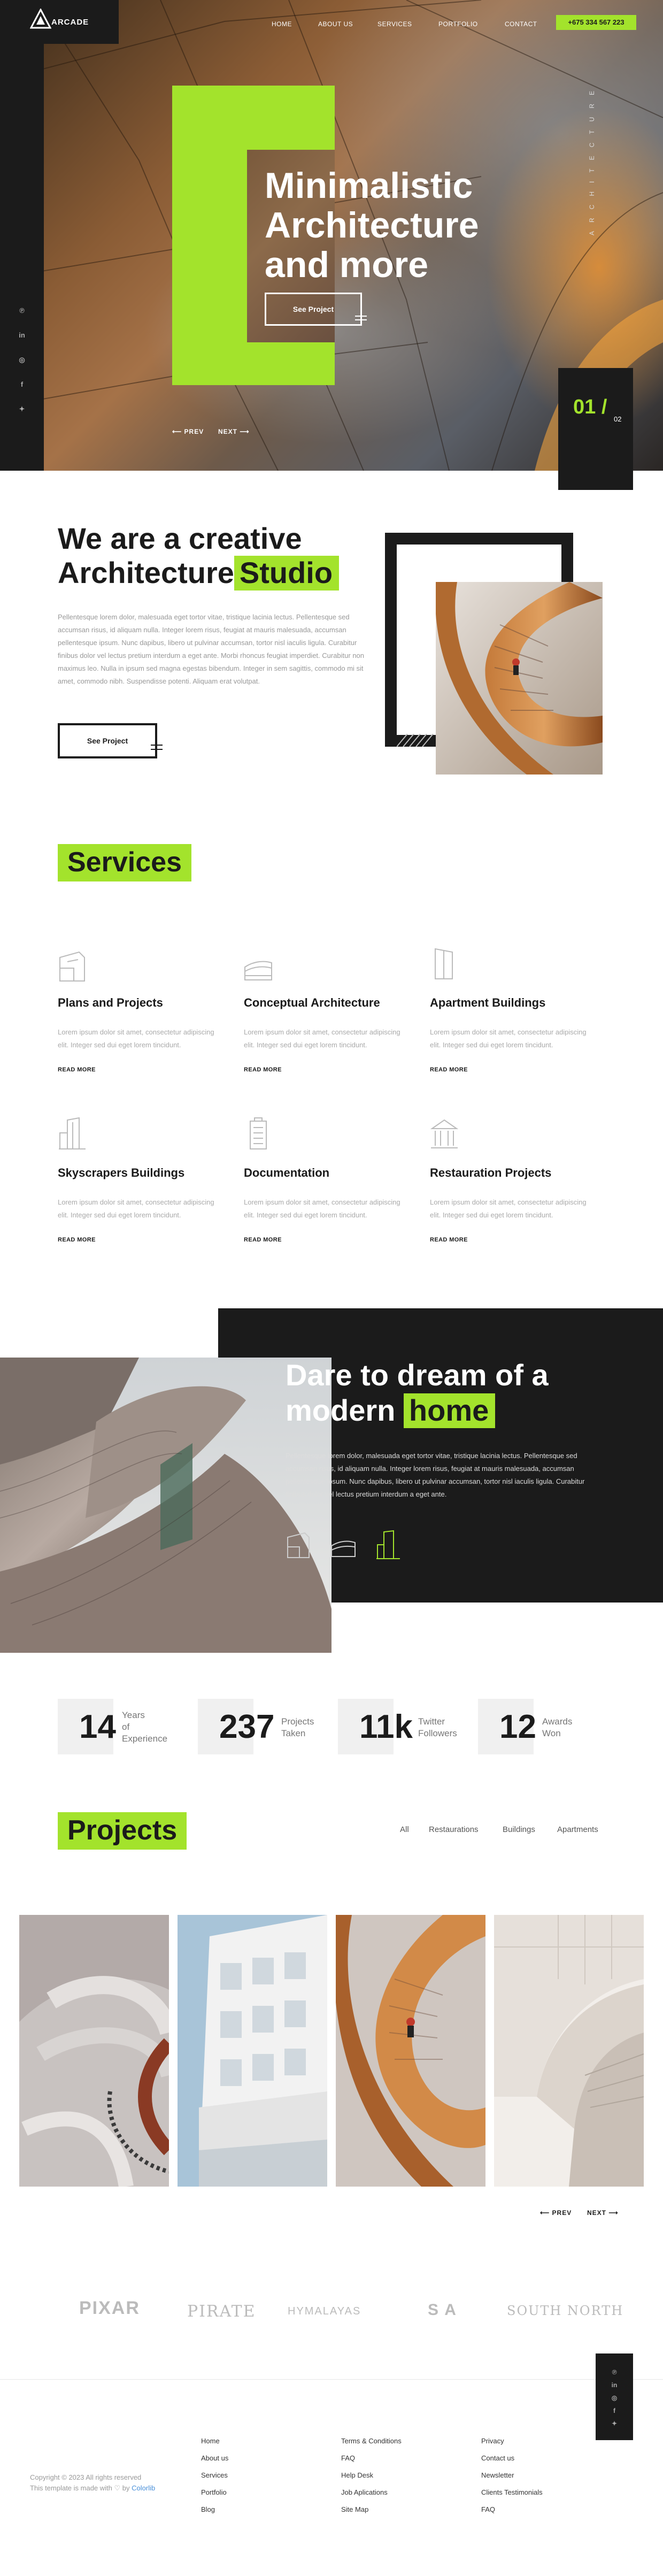  What do you see at coordinates (517, 1726) in the screenshot?
I see `stat-value: 12` at bounding box center [517, 1726].